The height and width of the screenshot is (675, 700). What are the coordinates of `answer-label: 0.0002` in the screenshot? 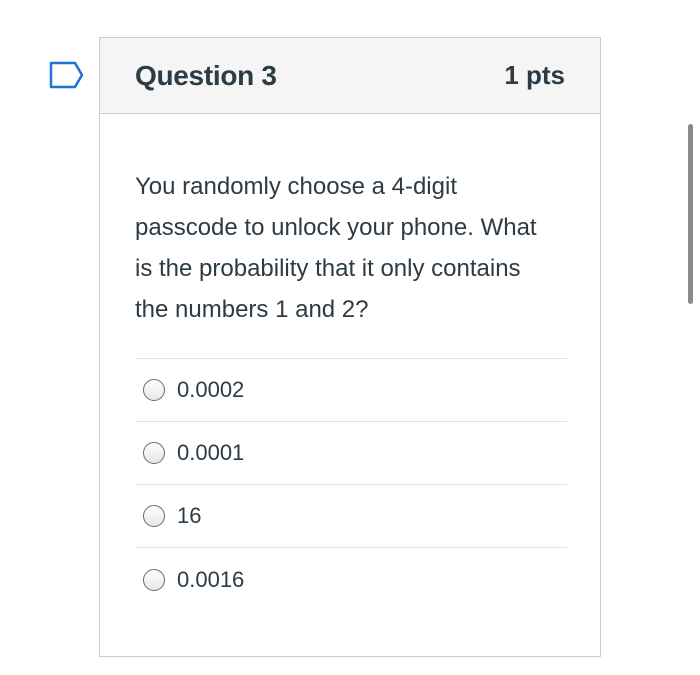 It's located at (211, 389).